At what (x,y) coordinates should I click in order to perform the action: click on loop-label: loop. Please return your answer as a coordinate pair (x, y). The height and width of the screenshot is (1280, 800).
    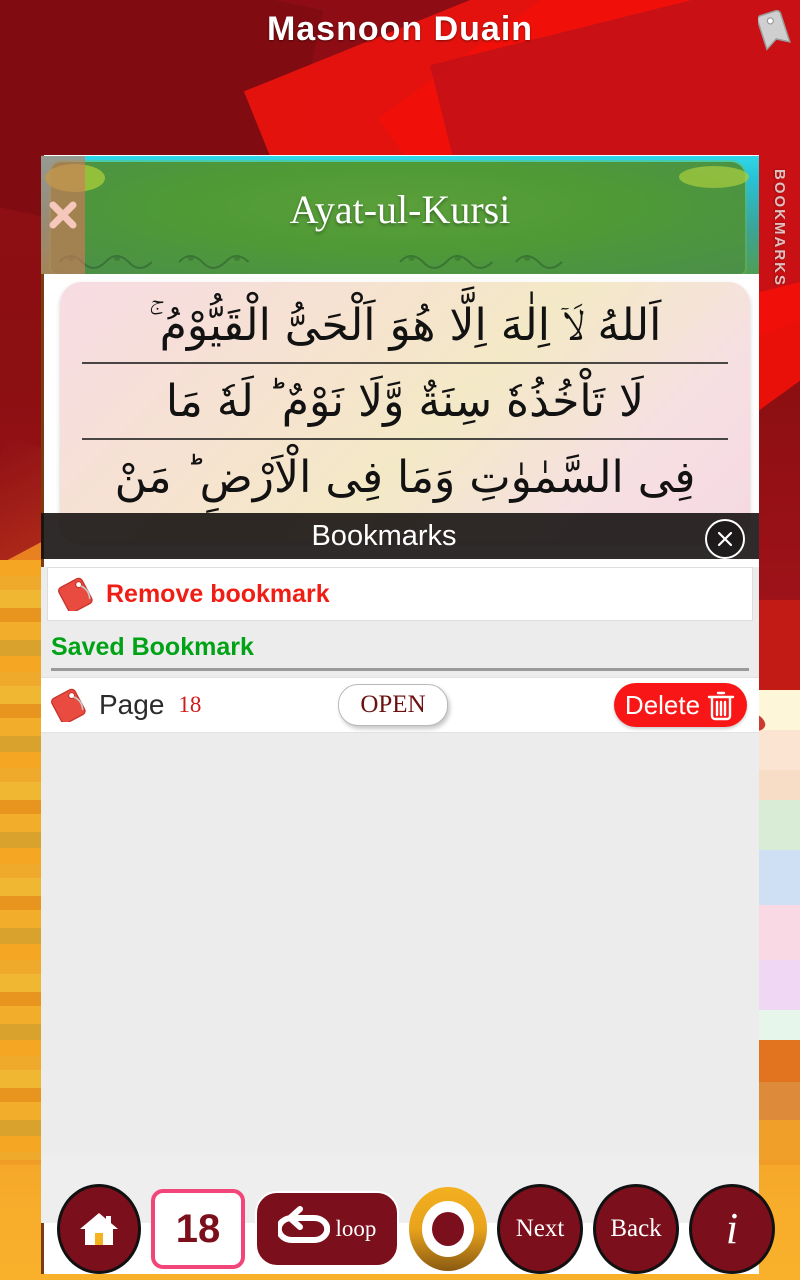
    Looking at the image, I should click on (356, 1228).